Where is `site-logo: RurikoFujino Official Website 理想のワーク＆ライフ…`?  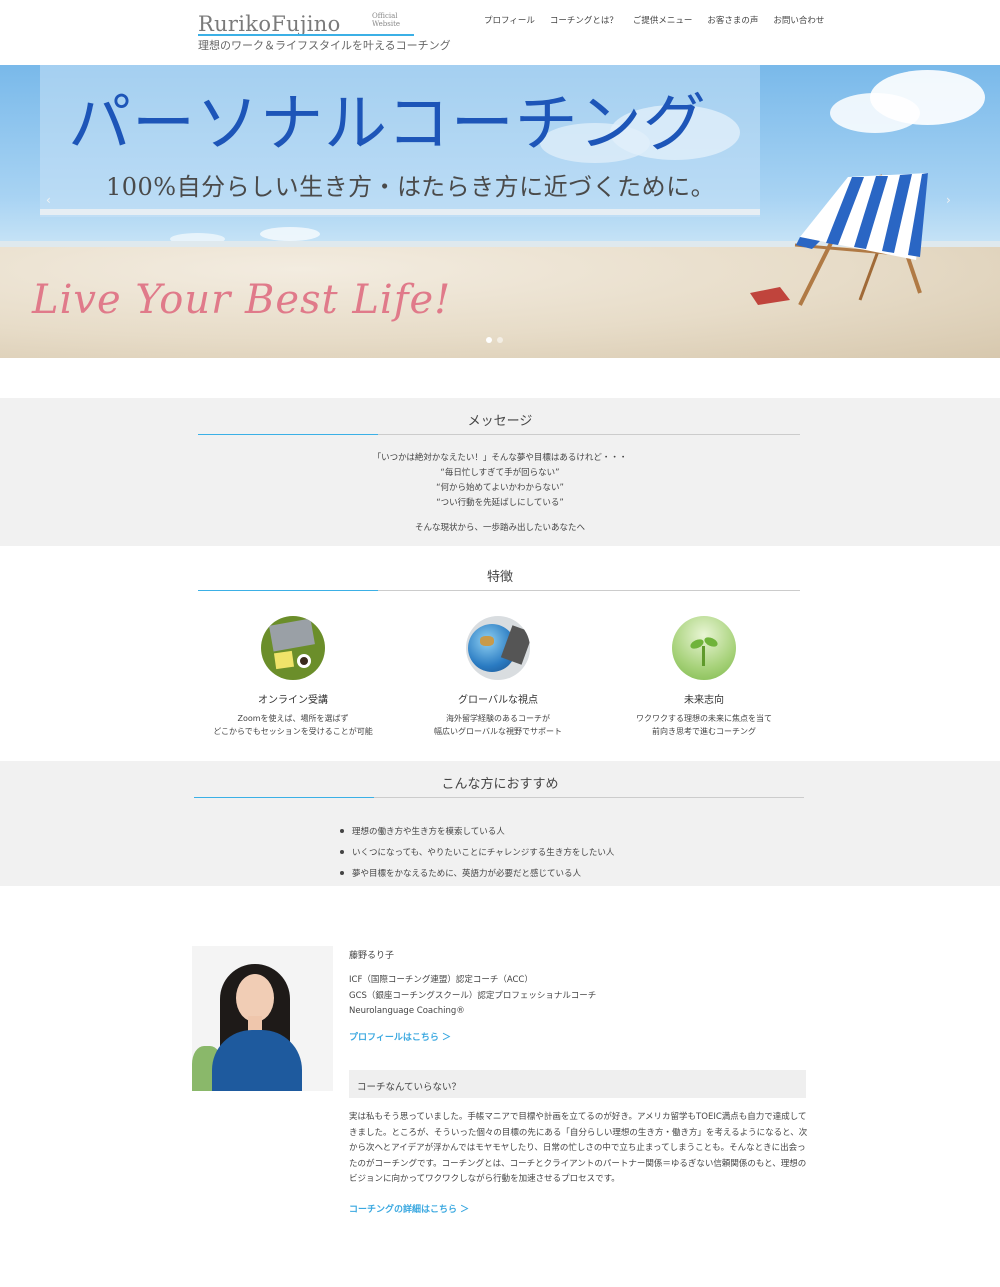 site-logo: RurikoFujino Official Website 理想のワーク＆ライフ… is located at coordinates (324, 34).